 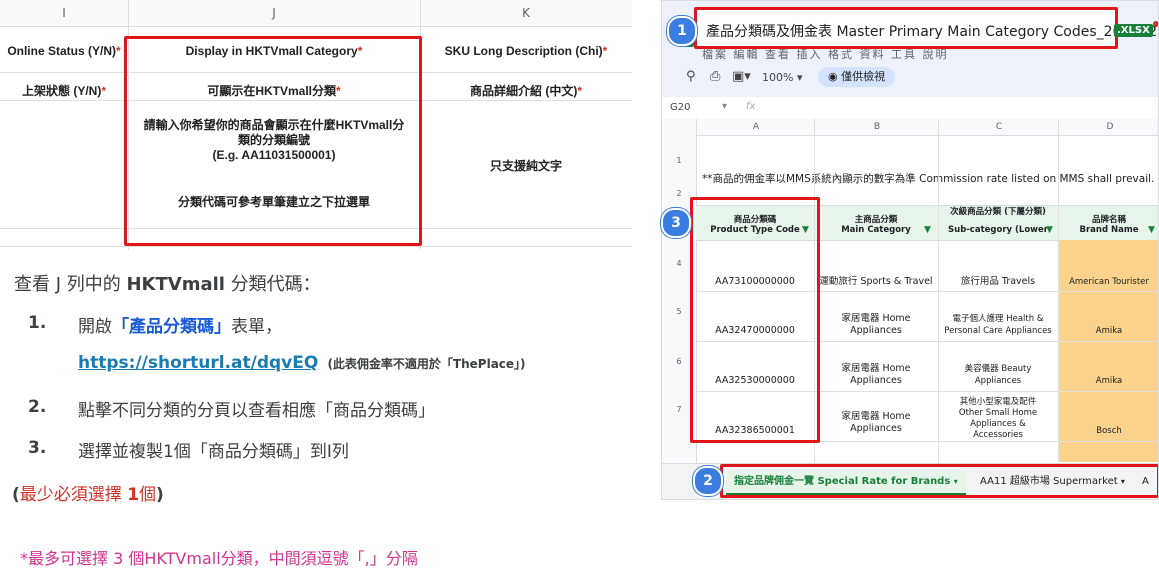 What do you see at coordinates (876, 225) in the screenshot?
I see `header-main-category: 主商品分類 Main Category` at bounding box center [876, 225].